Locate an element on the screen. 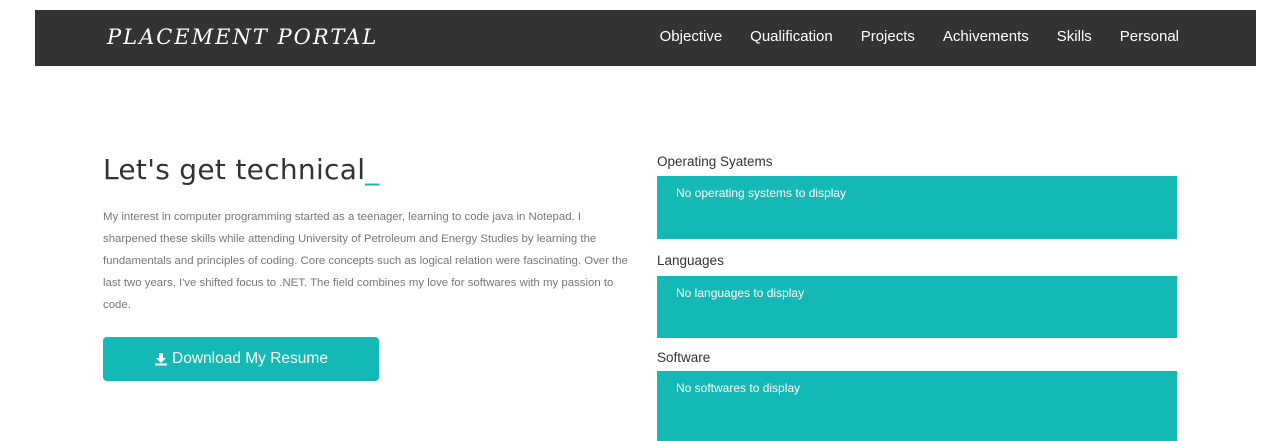  languages-box: No languages to display is located at coordinates (917, 307).